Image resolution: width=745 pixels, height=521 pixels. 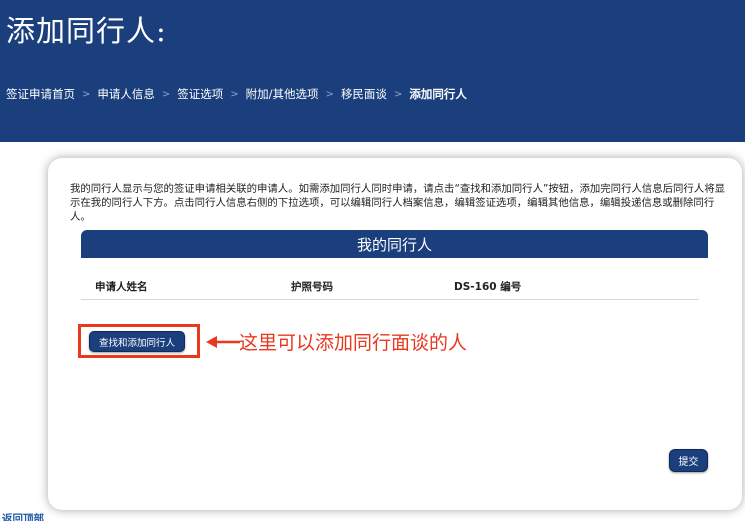 What do you see at coordinates (23, 516) in the screenshot?
I see `back-to-top-link: 返回顶部` at bounding box center [23, 516].